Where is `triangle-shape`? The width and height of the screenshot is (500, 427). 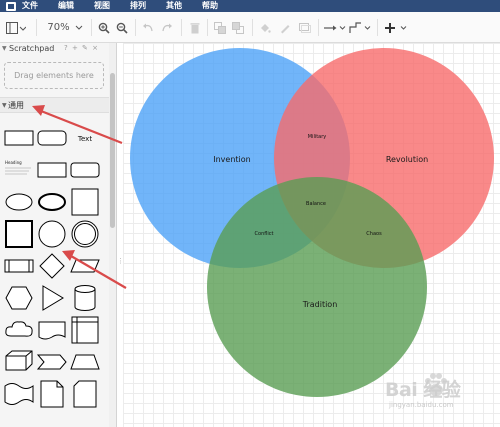 triangle-shape is located at coordinates (52, 298).